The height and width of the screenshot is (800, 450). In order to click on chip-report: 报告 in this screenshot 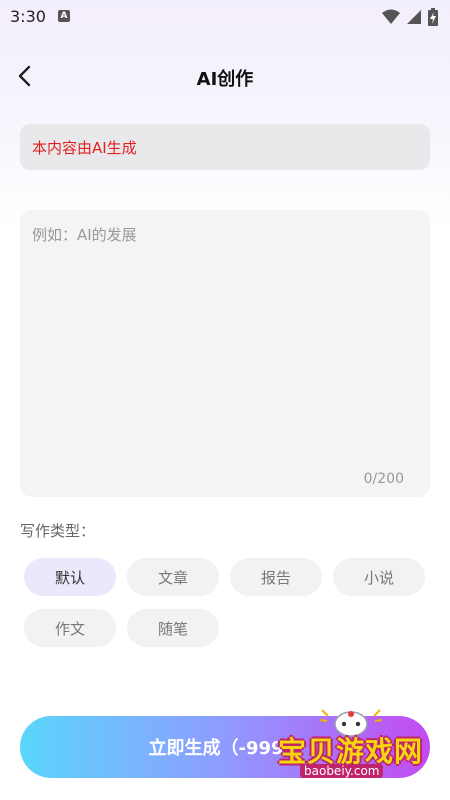, I will do `click(276, 577)`.